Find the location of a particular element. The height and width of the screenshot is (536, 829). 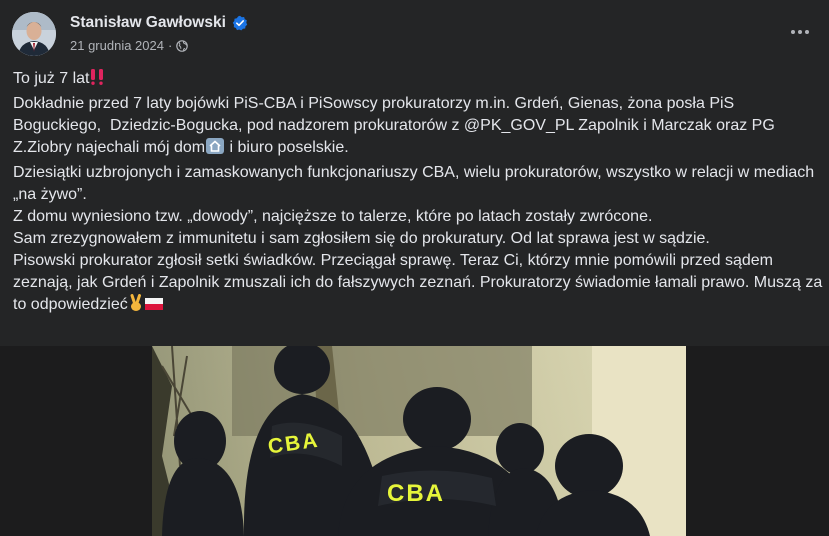

house-icon is located at coordinates (215, 149).